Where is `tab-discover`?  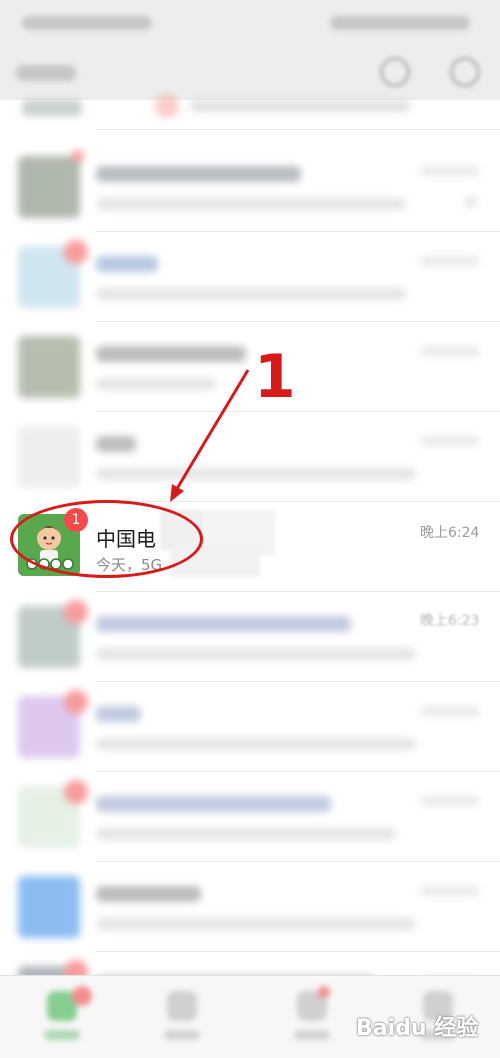 tab-discover is located at coordinates (312, 1017).